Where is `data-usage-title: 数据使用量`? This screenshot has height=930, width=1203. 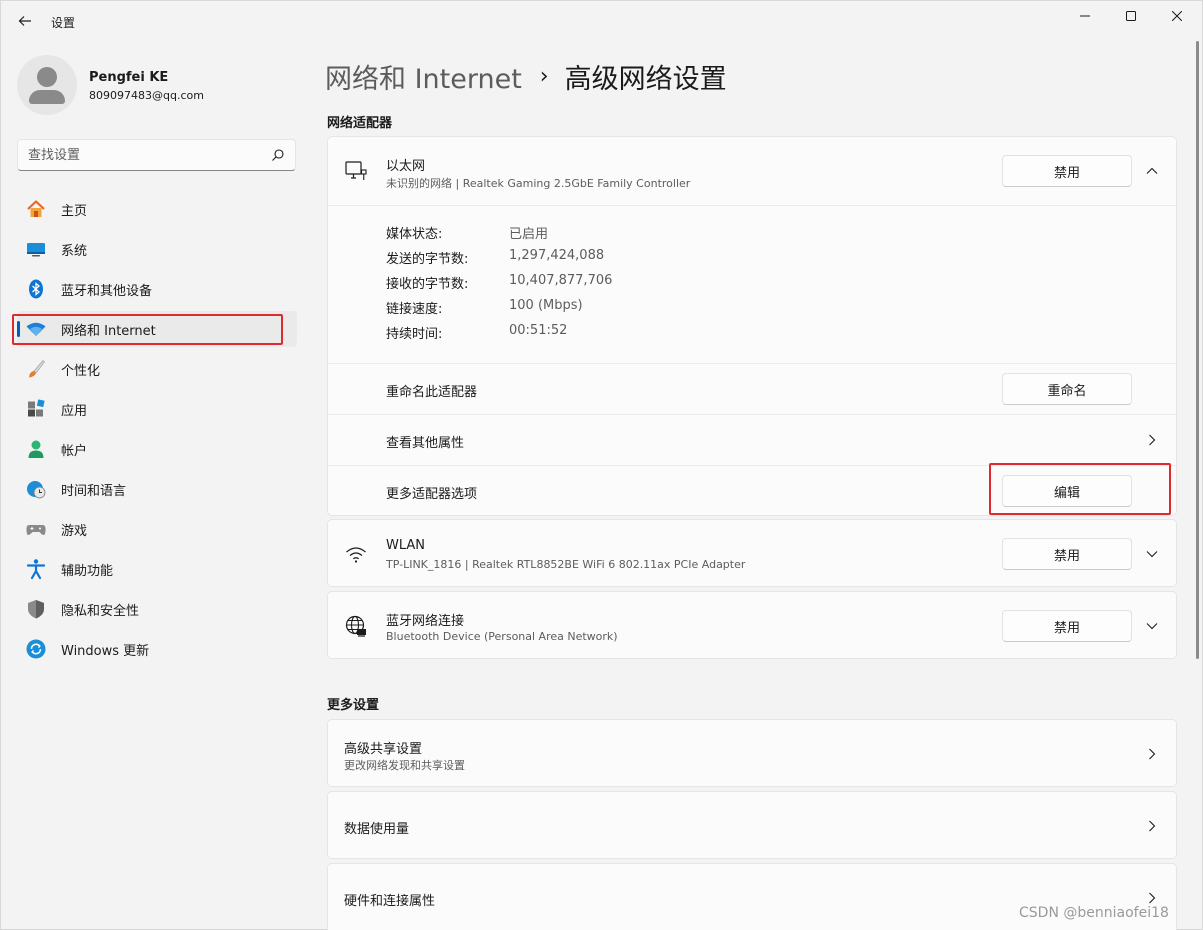
data-usage-title: 数据使用量 is located at coordinates (377, 829).